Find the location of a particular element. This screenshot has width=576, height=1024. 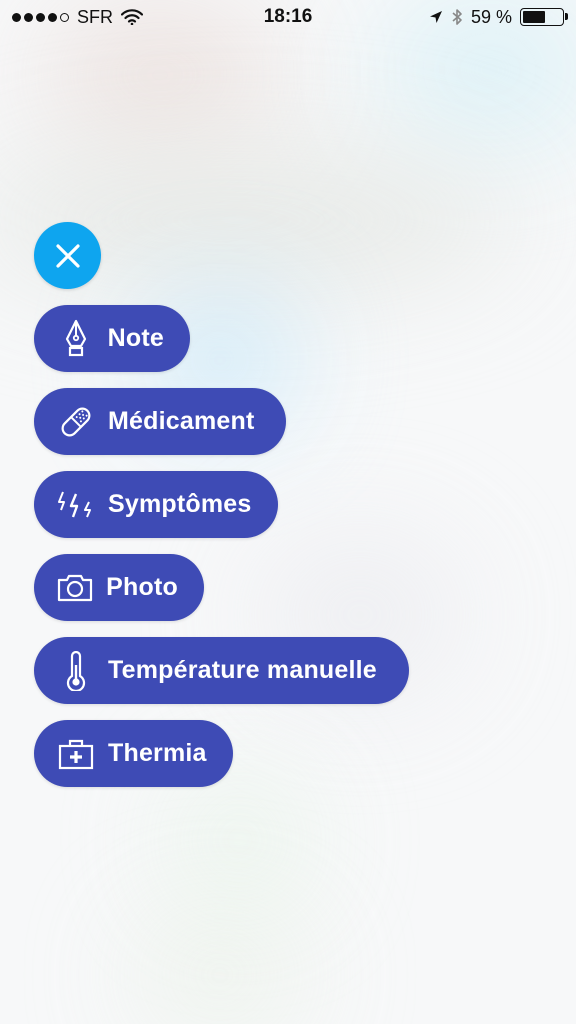

status-bar: SFR 18:16 59 % is located at coordinates (288, 17).